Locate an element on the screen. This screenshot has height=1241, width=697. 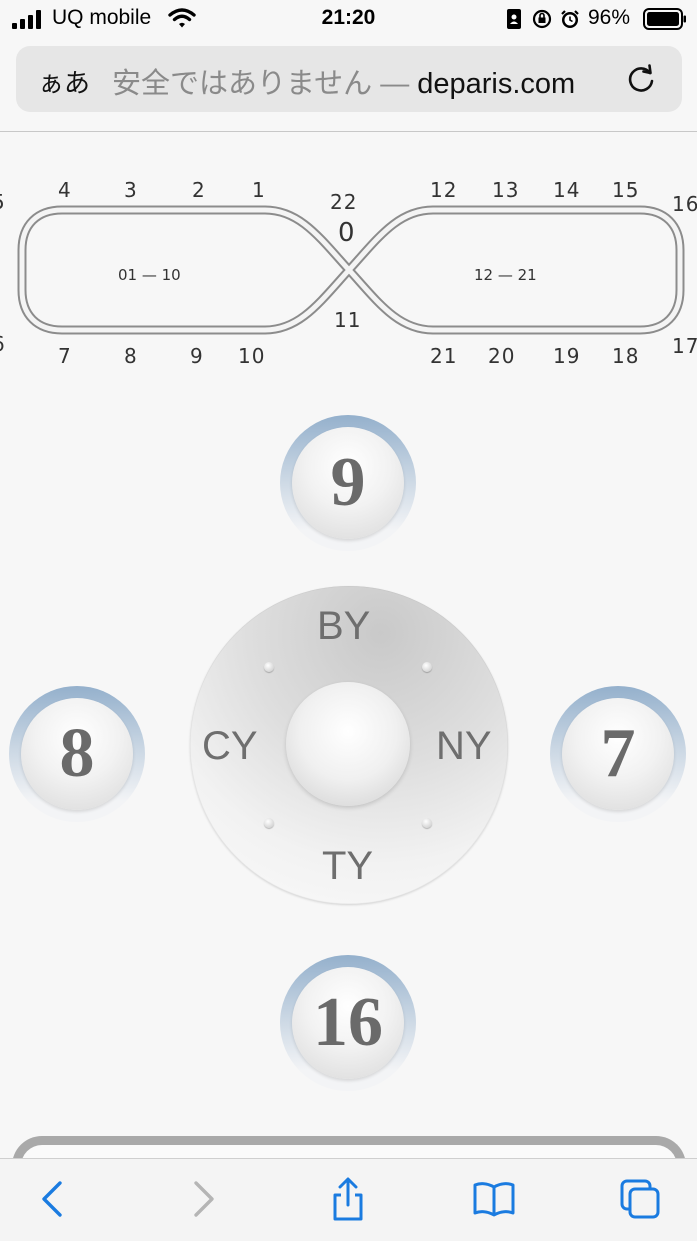
forward-icon is located at coordinates (204, 1199).